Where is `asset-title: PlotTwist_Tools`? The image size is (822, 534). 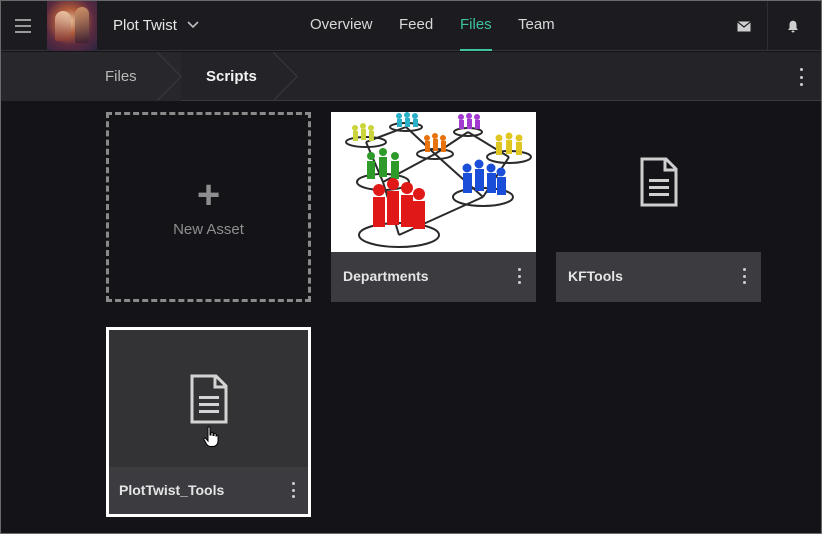
asset-title: PlotTwist_Tools is located at coordinates (171, 490).